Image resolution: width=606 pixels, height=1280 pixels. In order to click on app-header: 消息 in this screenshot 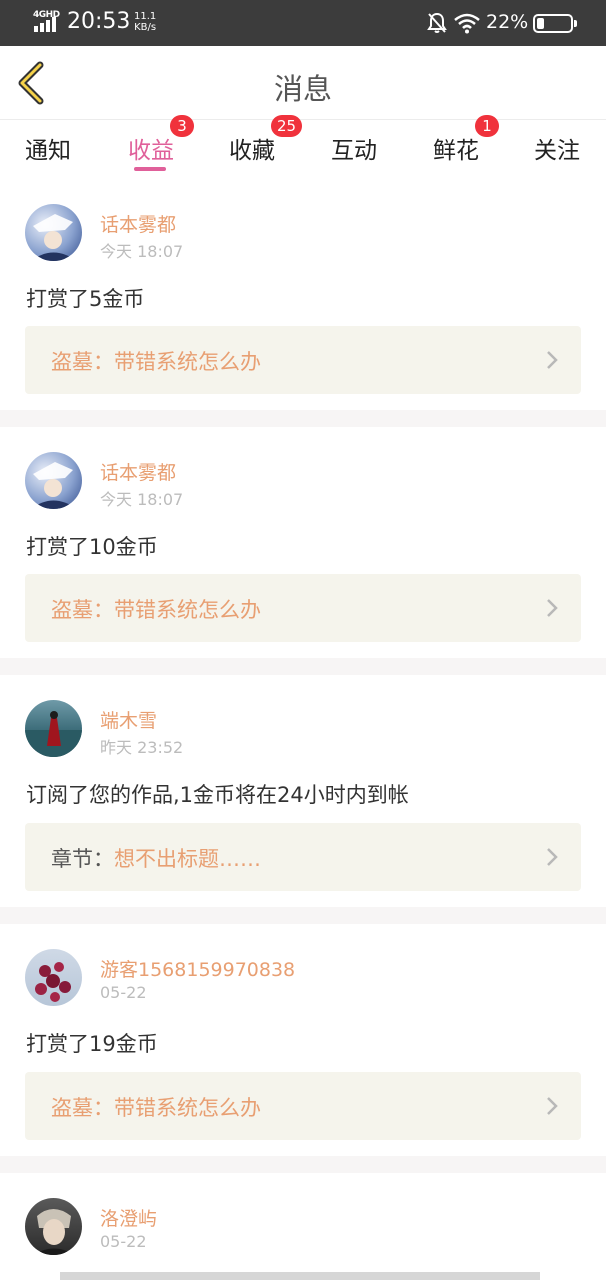, I will do `click(303, 83)`.